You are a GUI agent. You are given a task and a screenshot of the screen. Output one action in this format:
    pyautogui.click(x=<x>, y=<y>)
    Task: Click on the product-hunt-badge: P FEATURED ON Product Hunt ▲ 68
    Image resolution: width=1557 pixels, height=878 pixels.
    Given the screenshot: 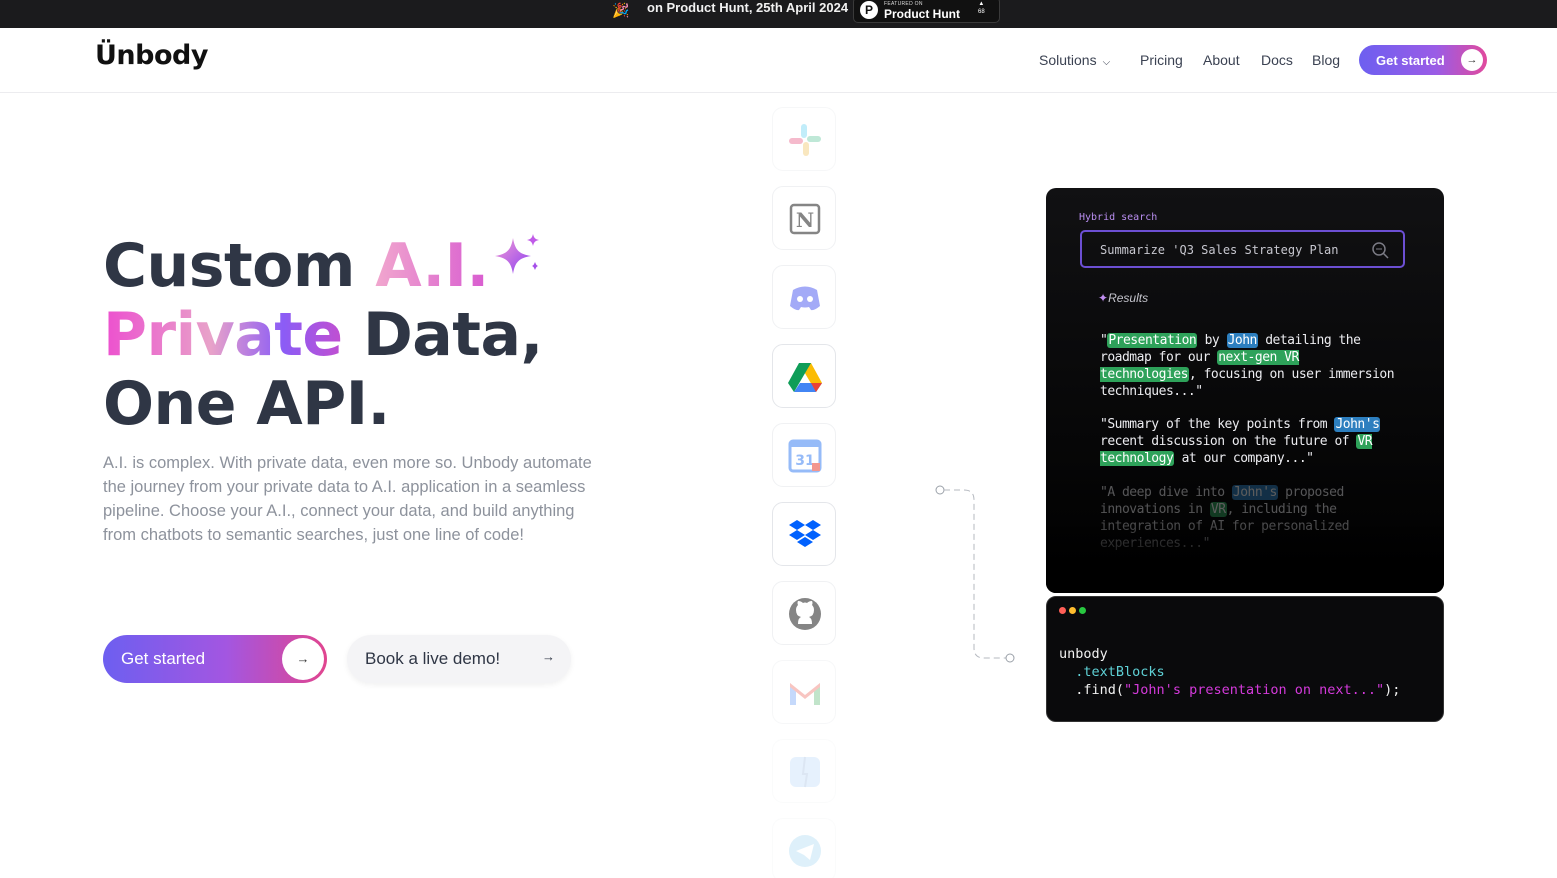 What is the action you would take?
    pyautogui.click(x=926, y=11)
    